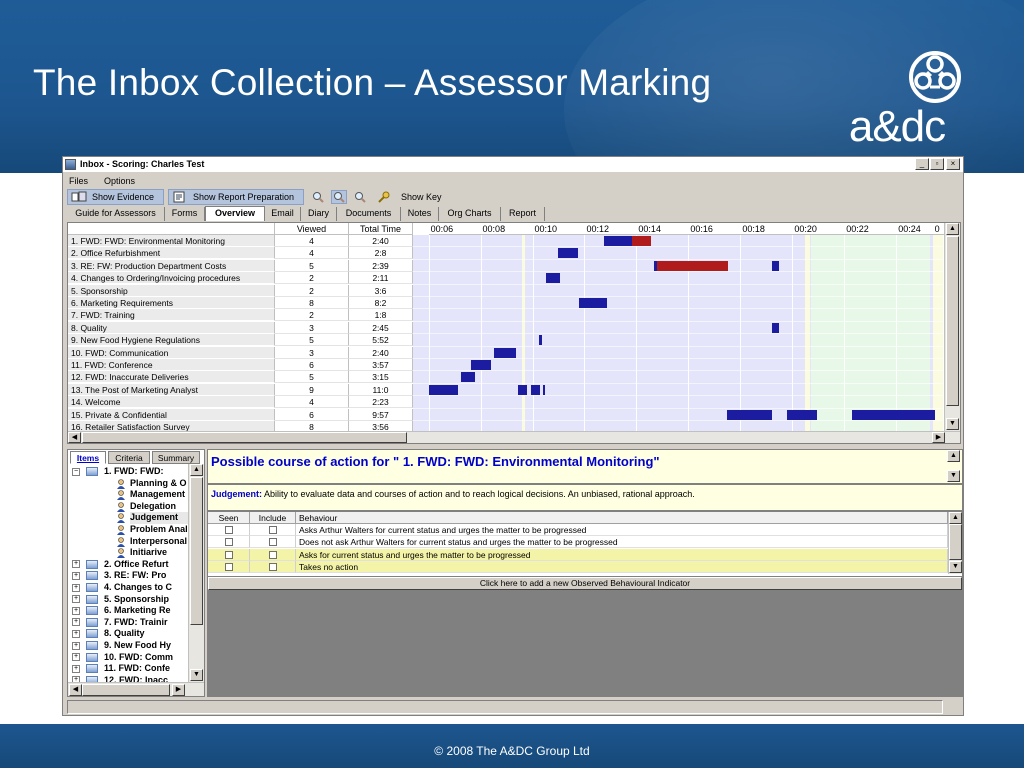  Describe the element at coordinates (185, 214) in the screenshot. I see `tab-forms: Forms` at that location.